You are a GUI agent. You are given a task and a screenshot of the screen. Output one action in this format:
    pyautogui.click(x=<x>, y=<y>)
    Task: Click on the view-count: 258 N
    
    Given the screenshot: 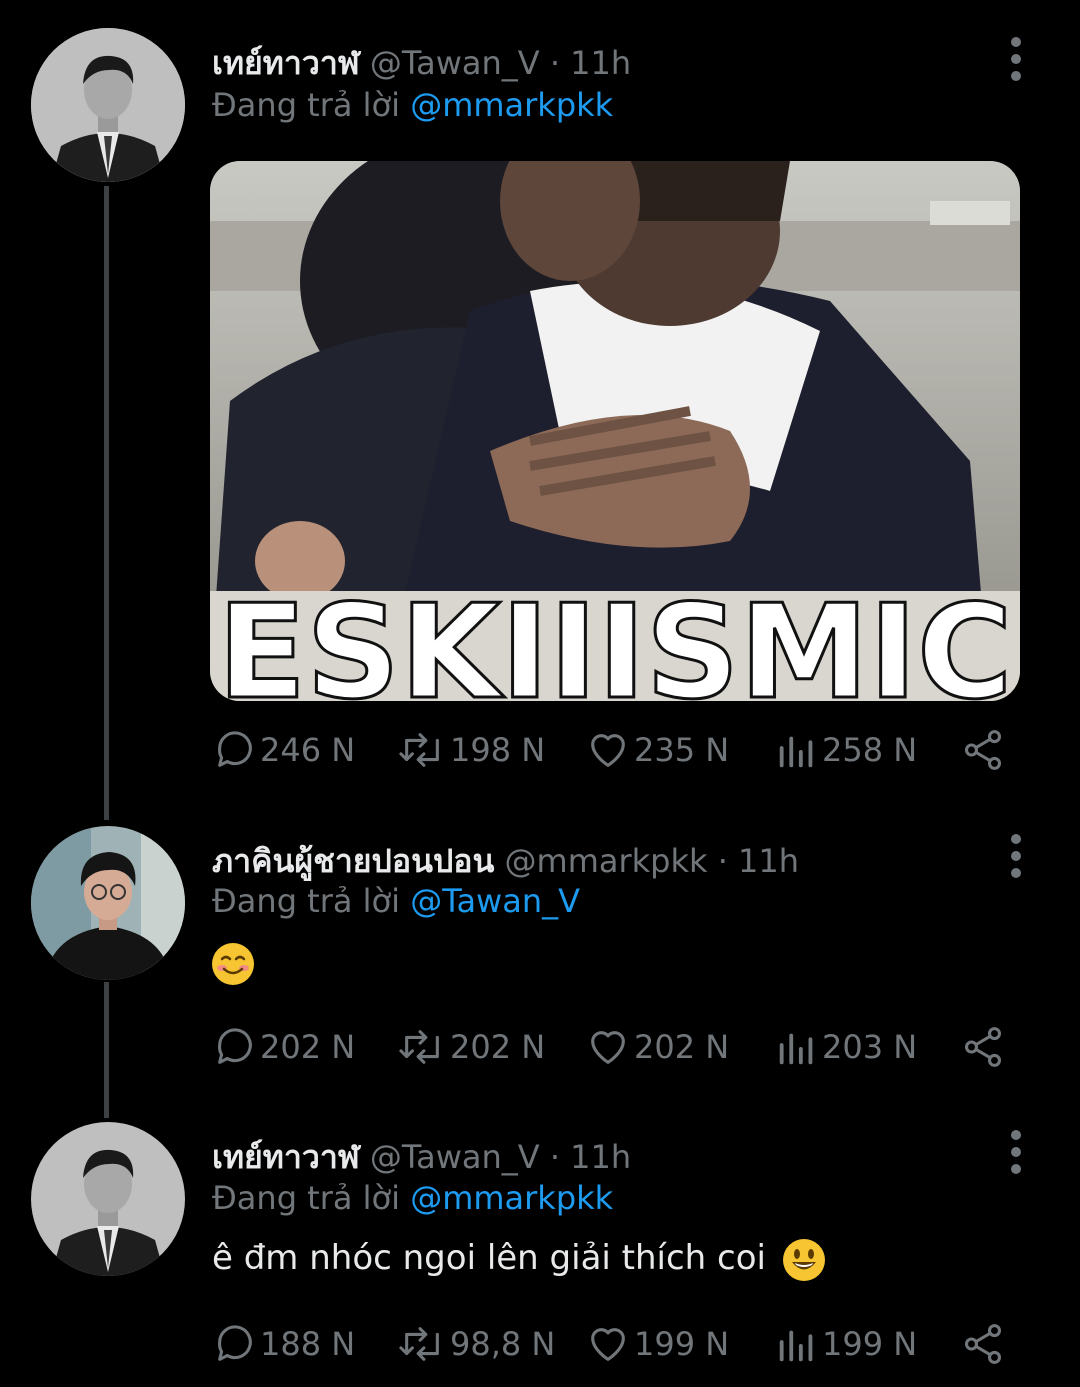 What is the action you would take?
    pyautogui.click(x=870, y=750)
    